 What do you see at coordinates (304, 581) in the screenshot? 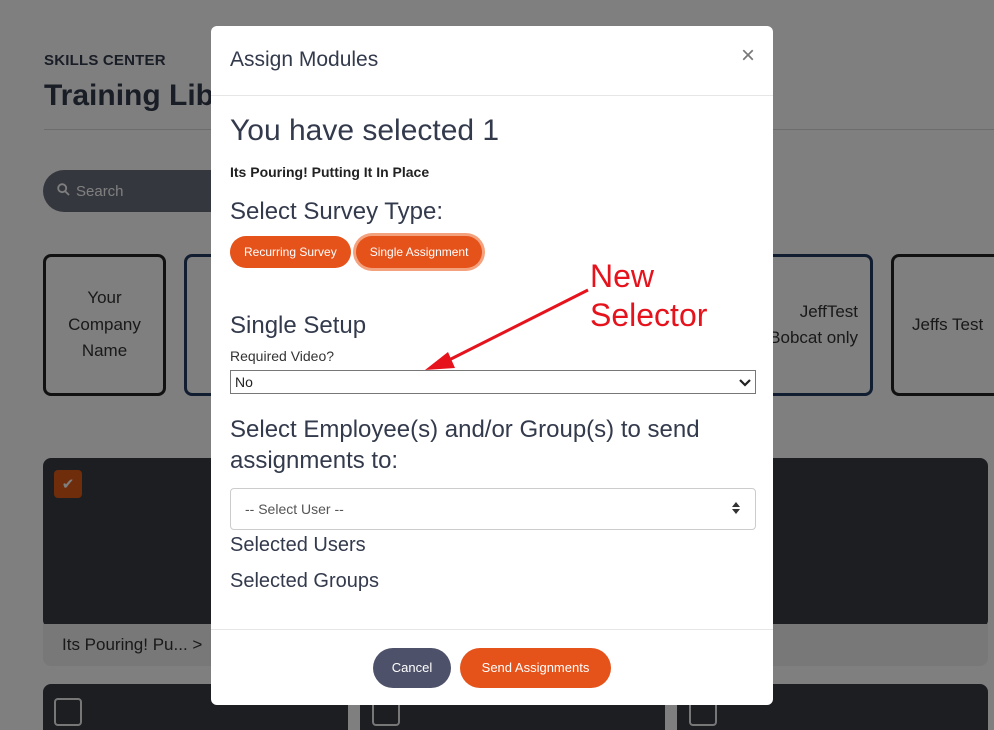
I see `selected-groups-heading: Selected Groups` at bounding box center [304, 581].